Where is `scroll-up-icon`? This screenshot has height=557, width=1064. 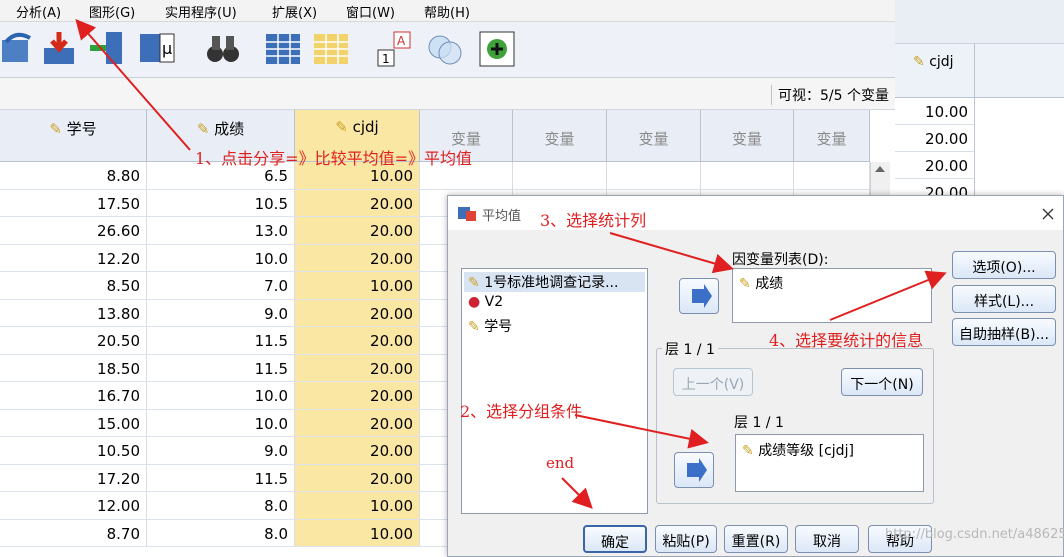 scroll-up-icon is located at coordinates (880, 169).